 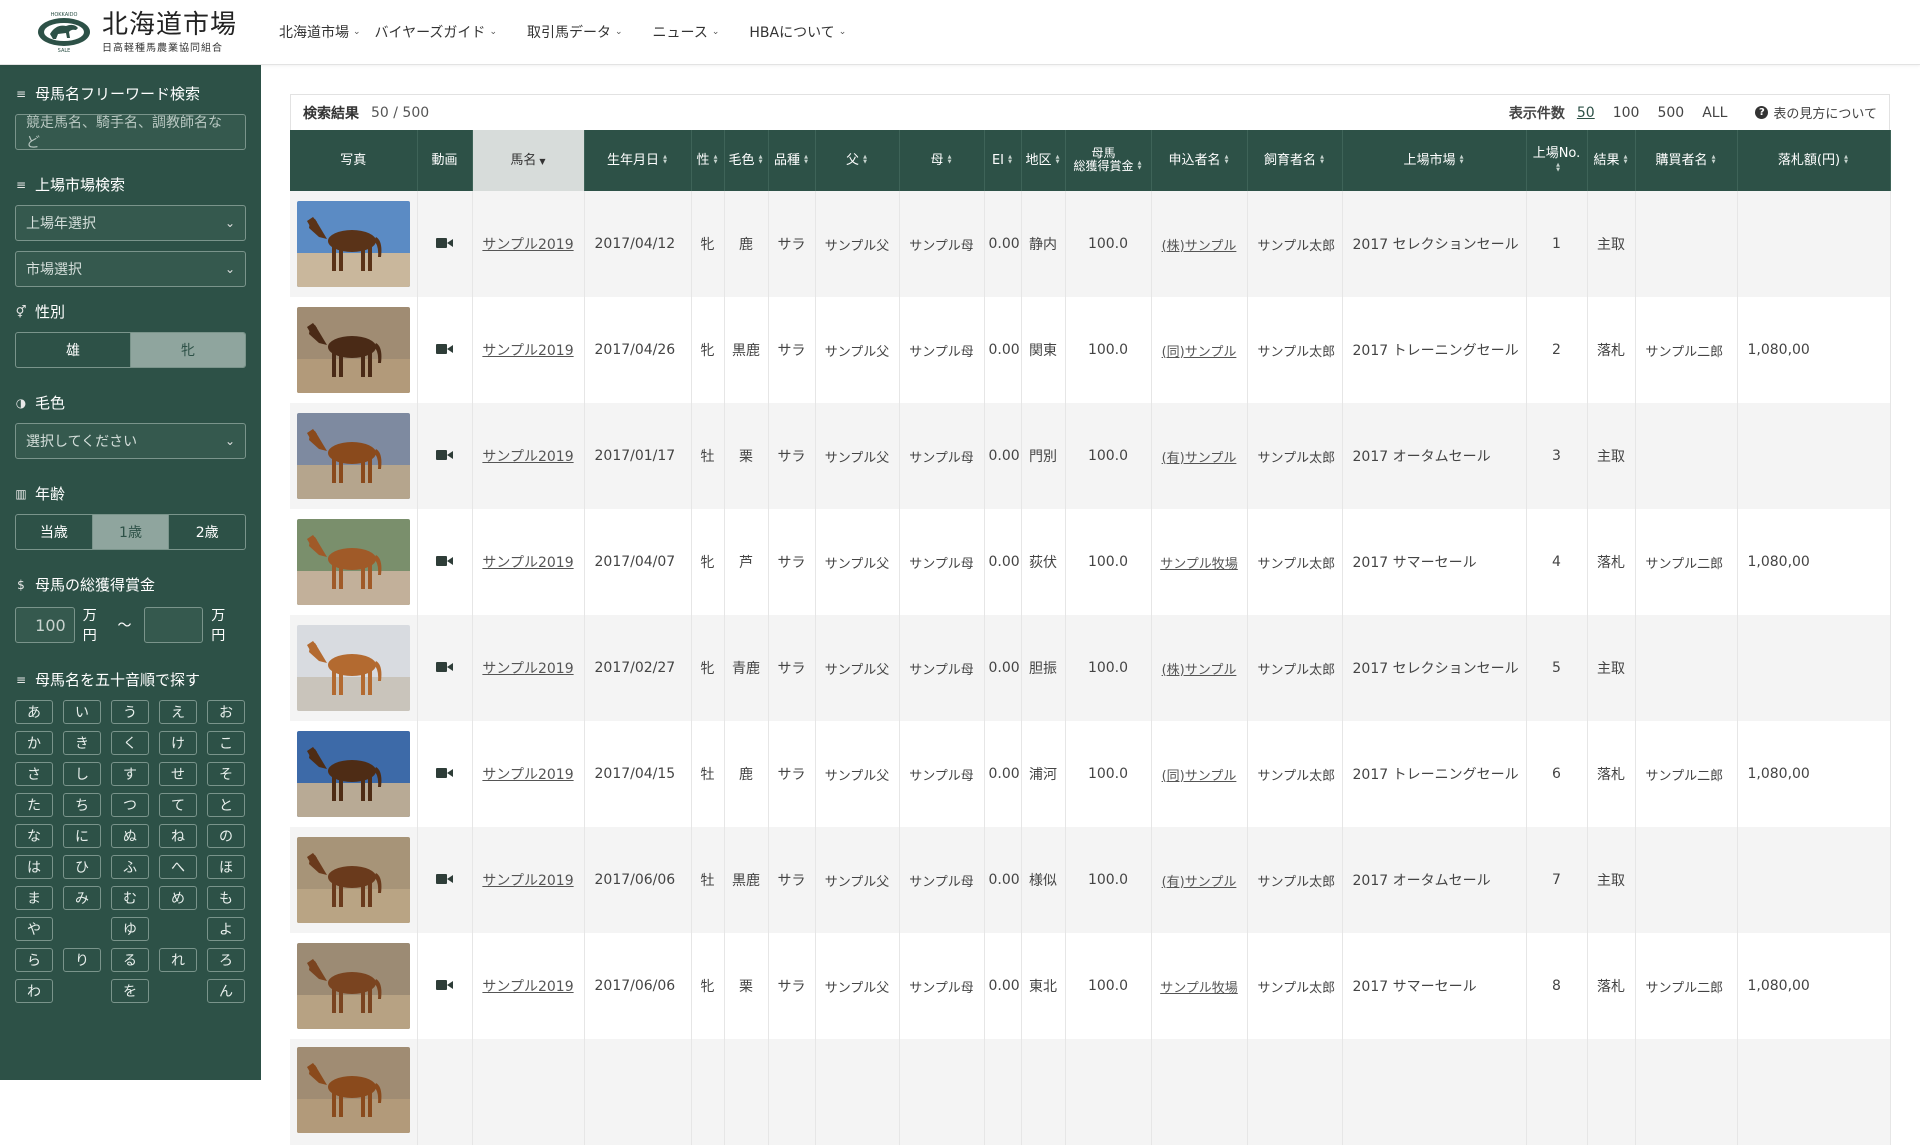 I want to click on kana-button: に, so click(x=82, y=836).